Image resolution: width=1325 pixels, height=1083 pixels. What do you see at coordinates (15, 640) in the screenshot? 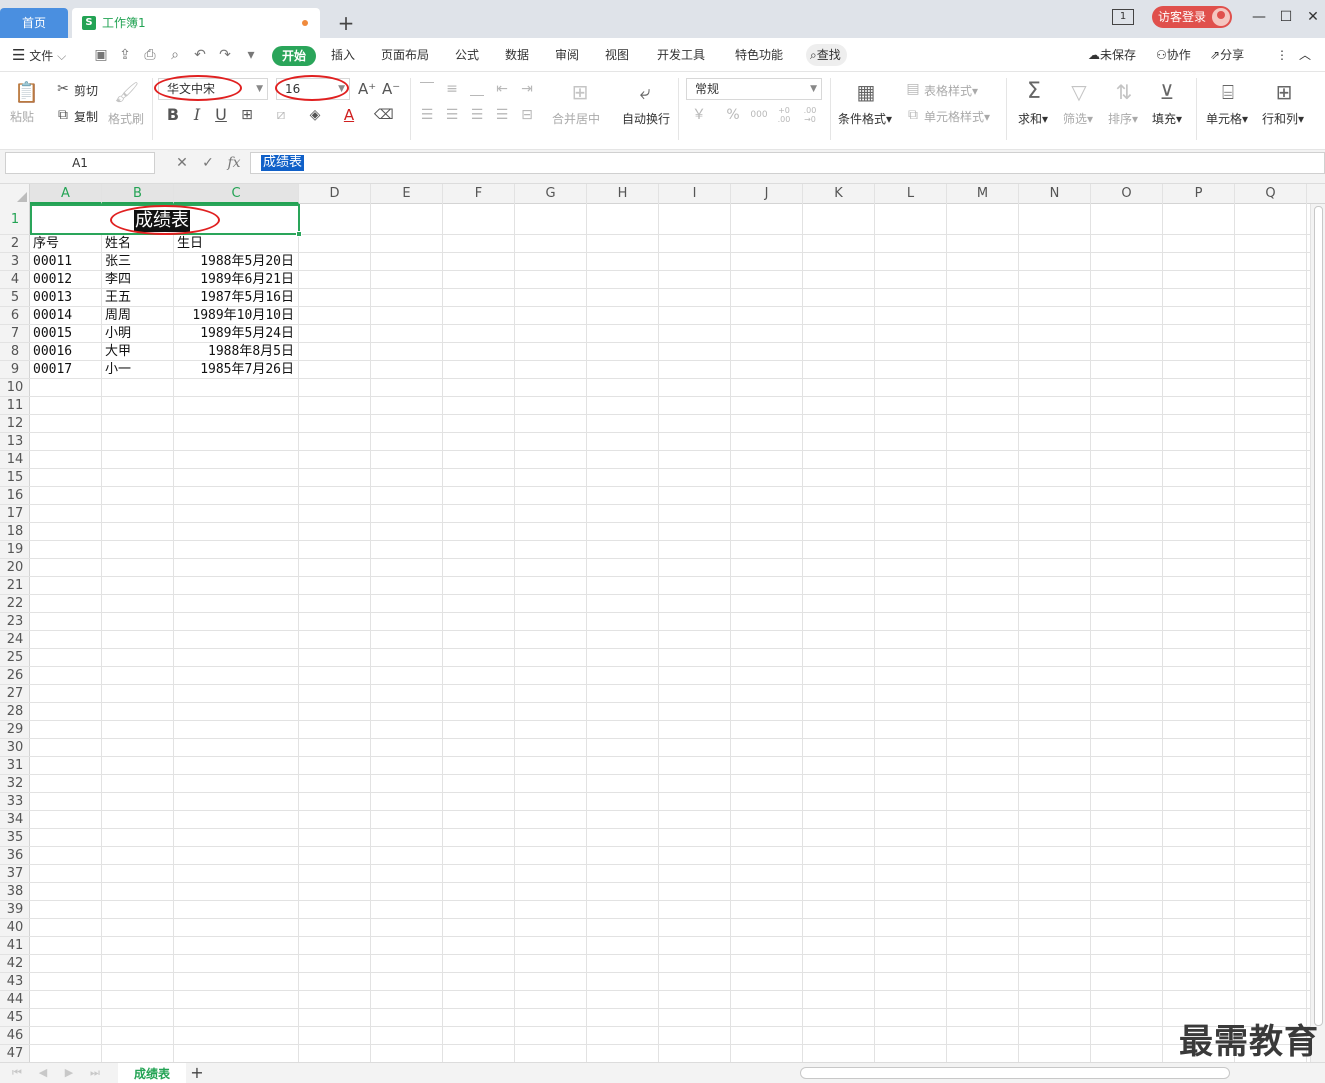
I see `row-header-24: 24` at bounding box center [15, 640].